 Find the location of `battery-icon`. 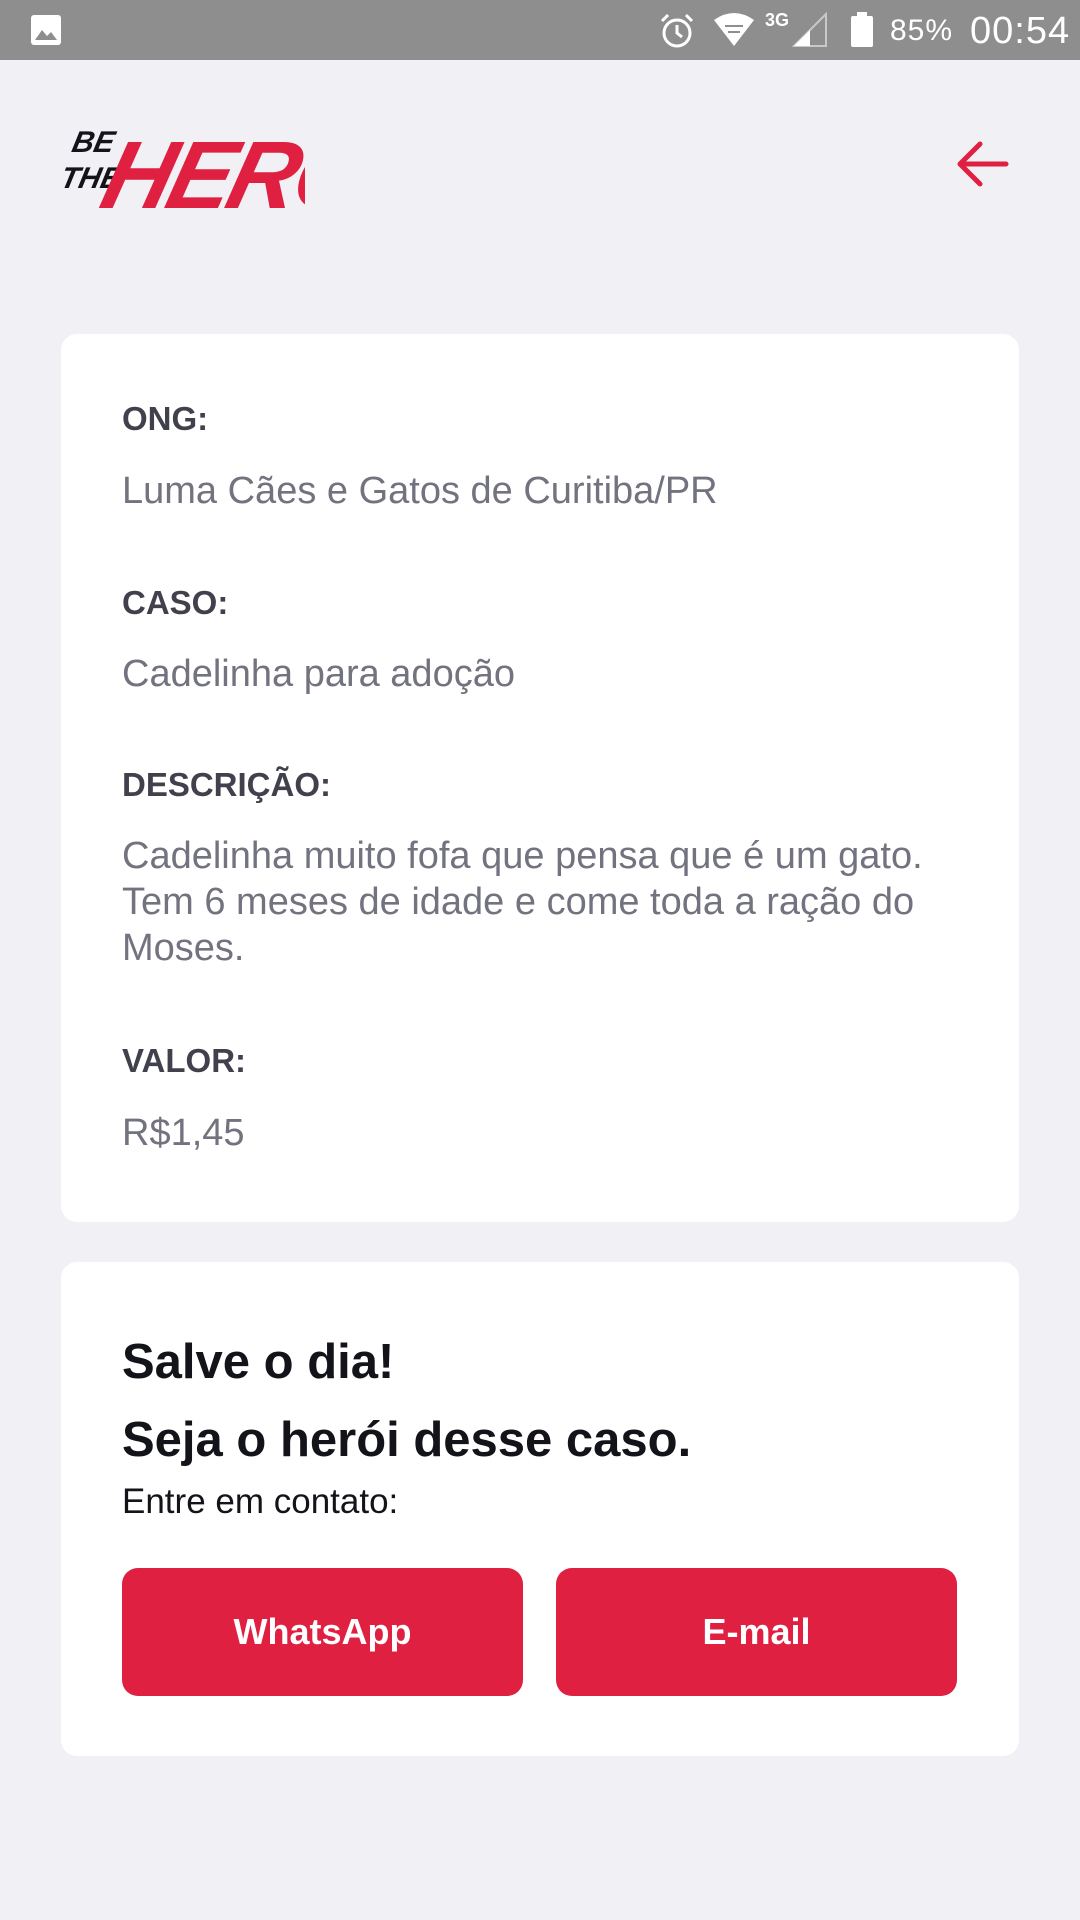

battery-icon is located at coordinates (862, 29).